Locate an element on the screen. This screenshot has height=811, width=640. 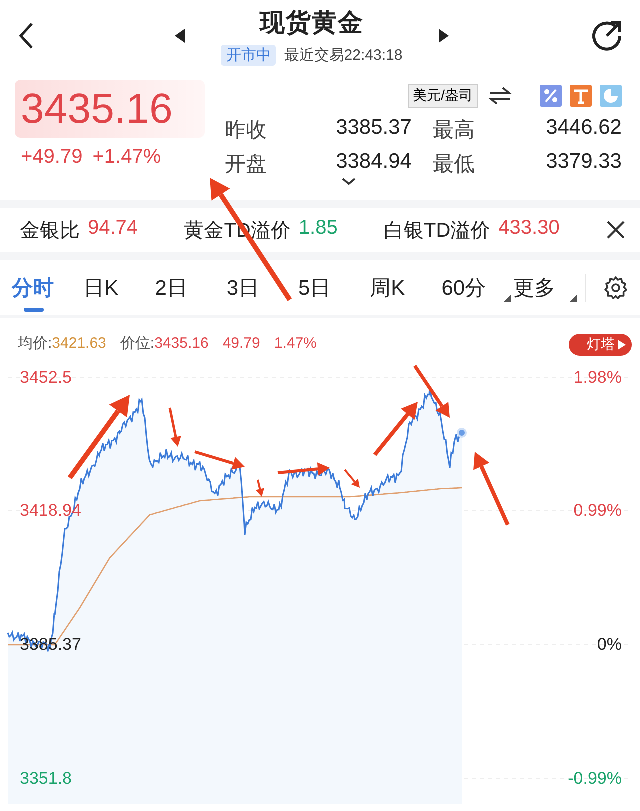
refresh-icon is located at coordinates (607, 36).